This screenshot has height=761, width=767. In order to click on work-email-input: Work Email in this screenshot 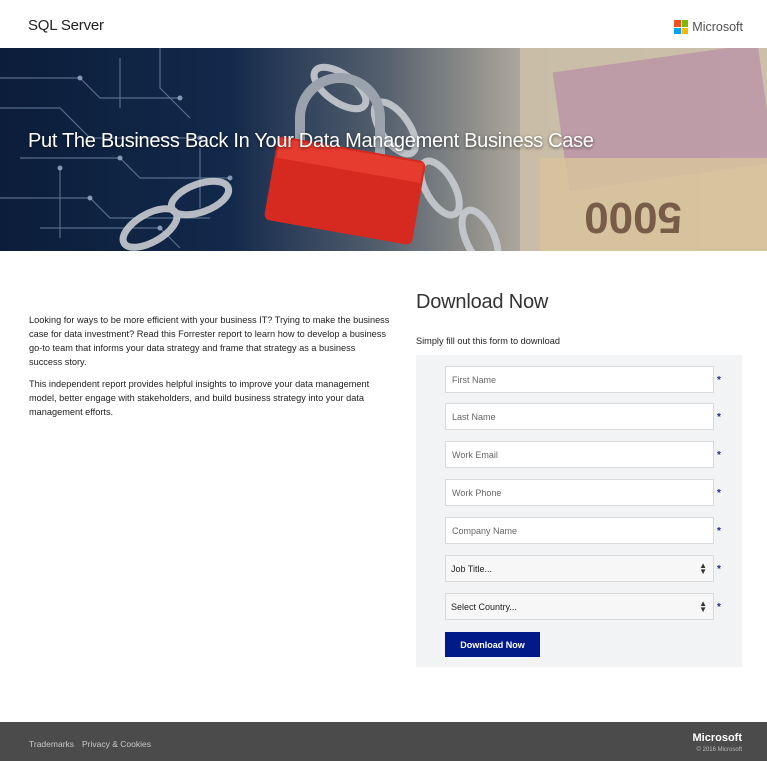, I will do `click(579, 454)`.